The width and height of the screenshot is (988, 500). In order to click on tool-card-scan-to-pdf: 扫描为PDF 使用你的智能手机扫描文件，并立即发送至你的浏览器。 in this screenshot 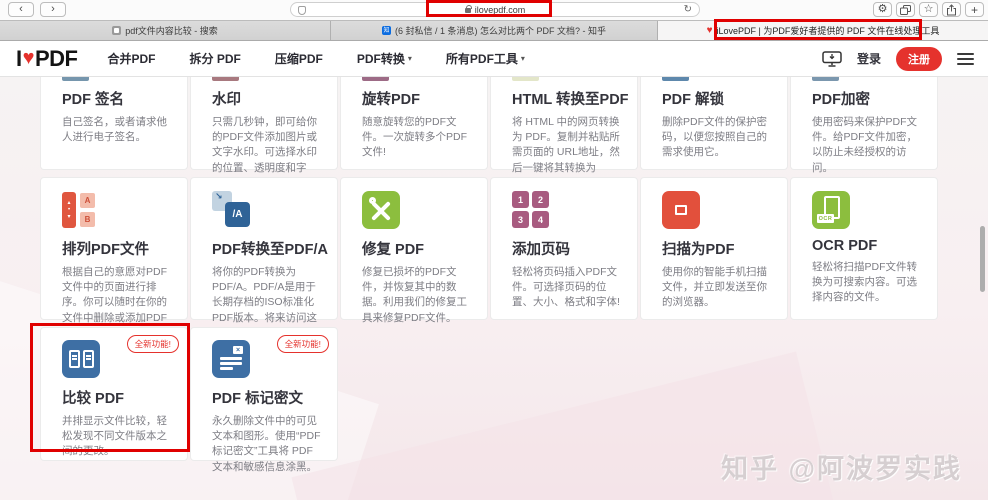, I will do `click(714, 248)`.